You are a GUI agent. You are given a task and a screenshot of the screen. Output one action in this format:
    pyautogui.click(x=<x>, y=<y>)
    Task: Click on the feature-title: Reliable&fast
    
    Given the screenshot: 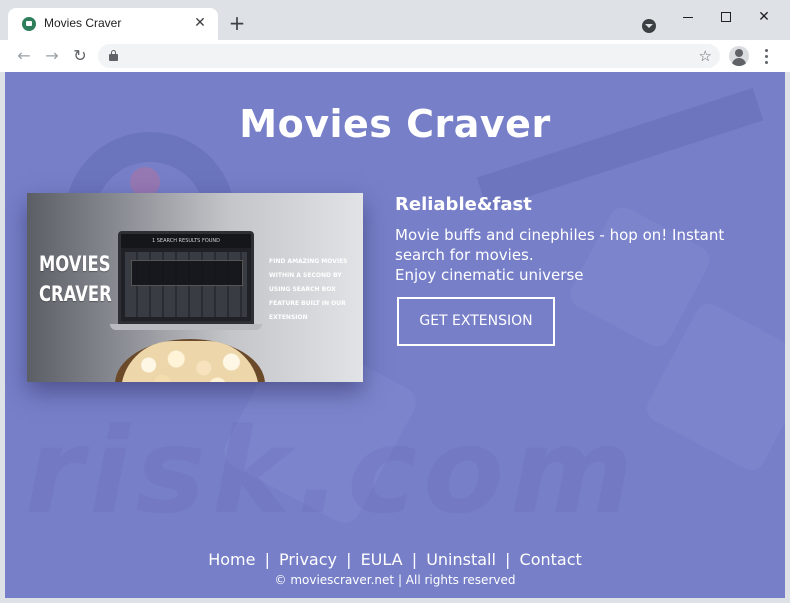 What is the action you would take?
    pyautogui.click(x=463, y=204)
    